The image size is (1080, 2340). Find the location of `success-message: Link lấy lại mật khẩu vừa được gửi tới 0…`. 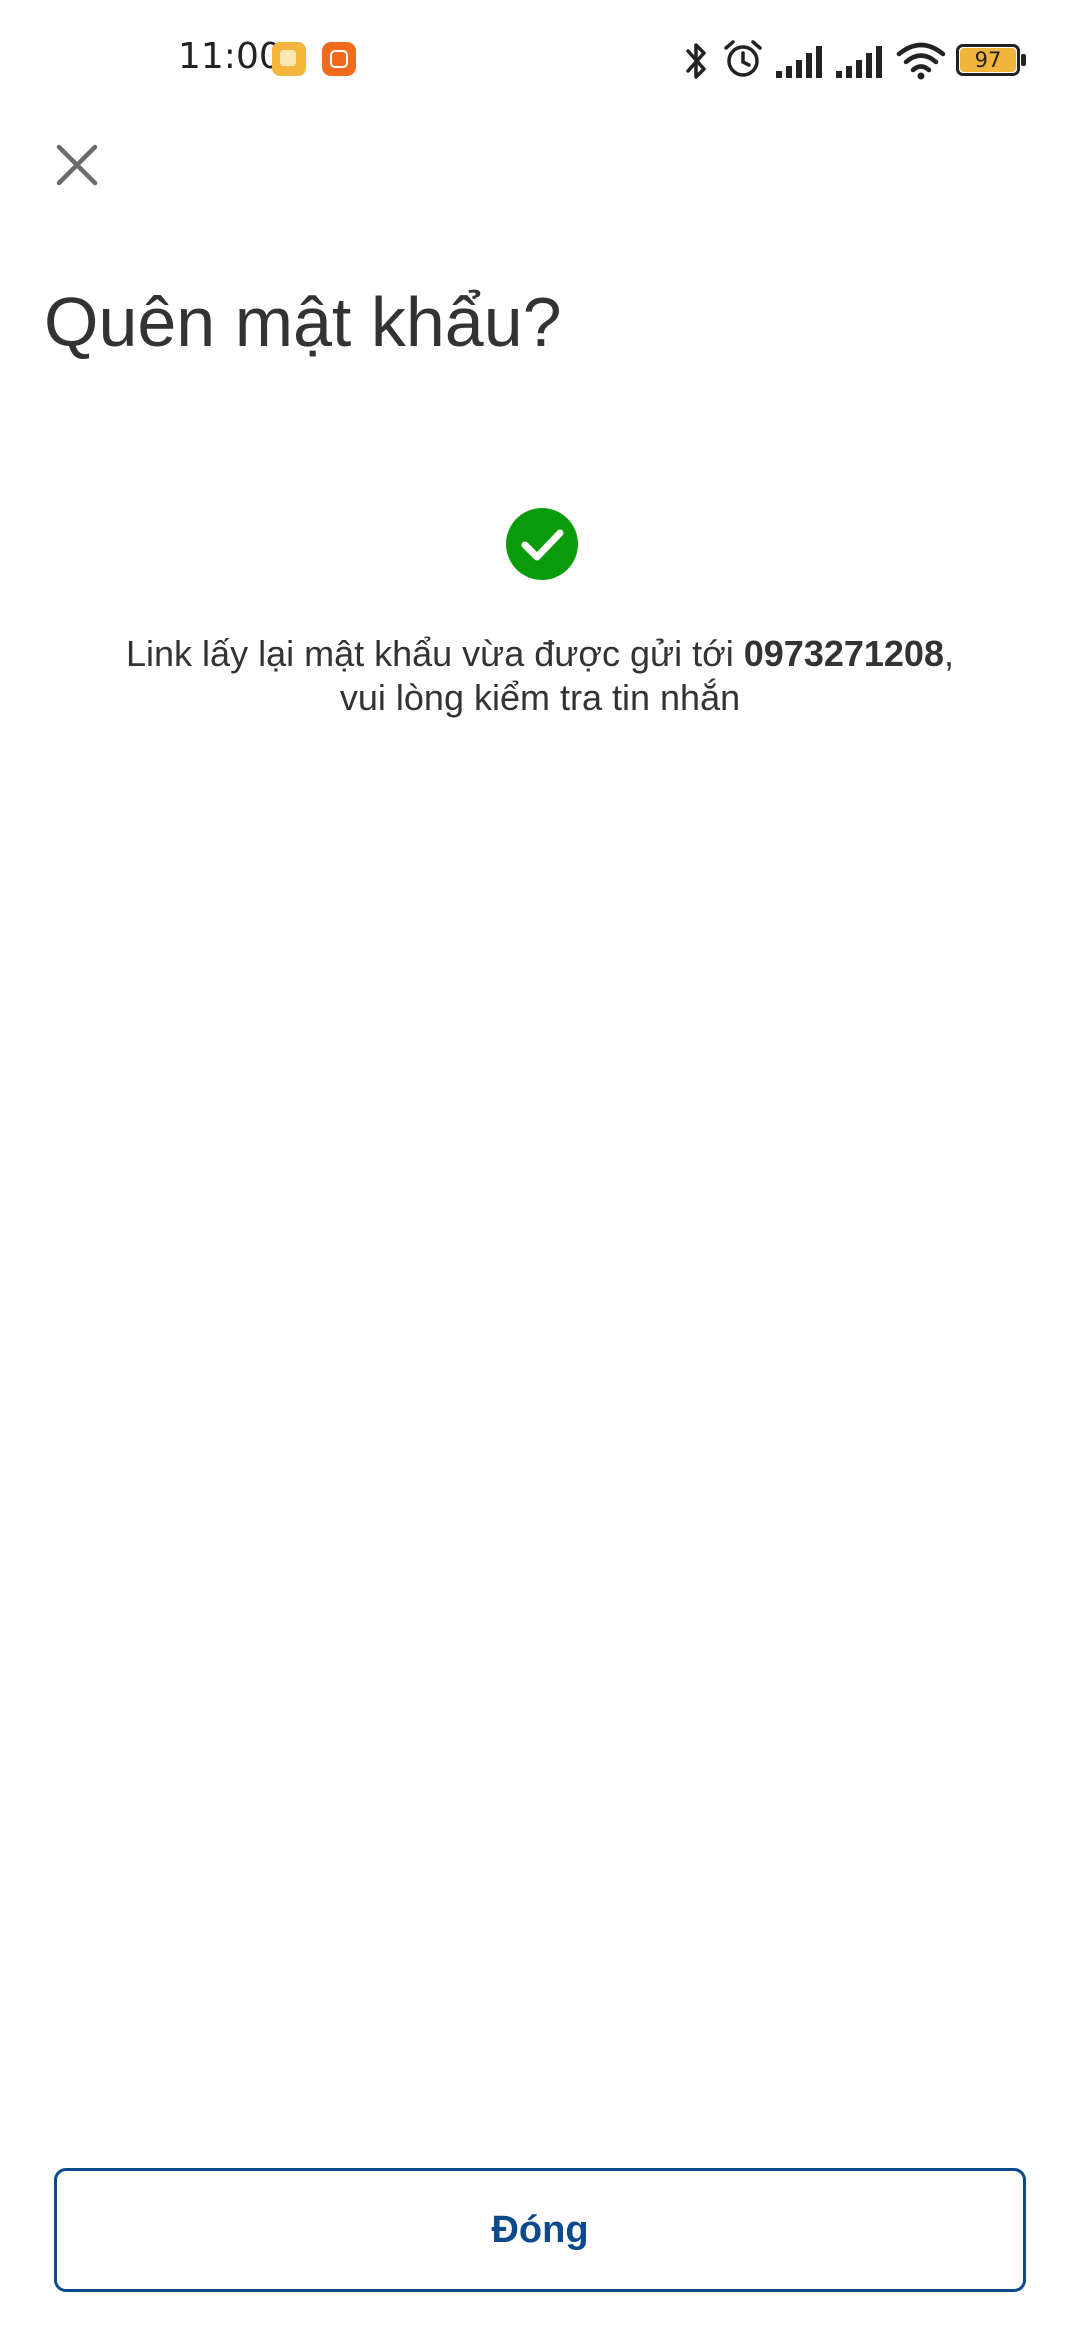

success-message: Link lấy lại mật khẩu vừa được gửi tới 0… is located at coordinates (540, 676).